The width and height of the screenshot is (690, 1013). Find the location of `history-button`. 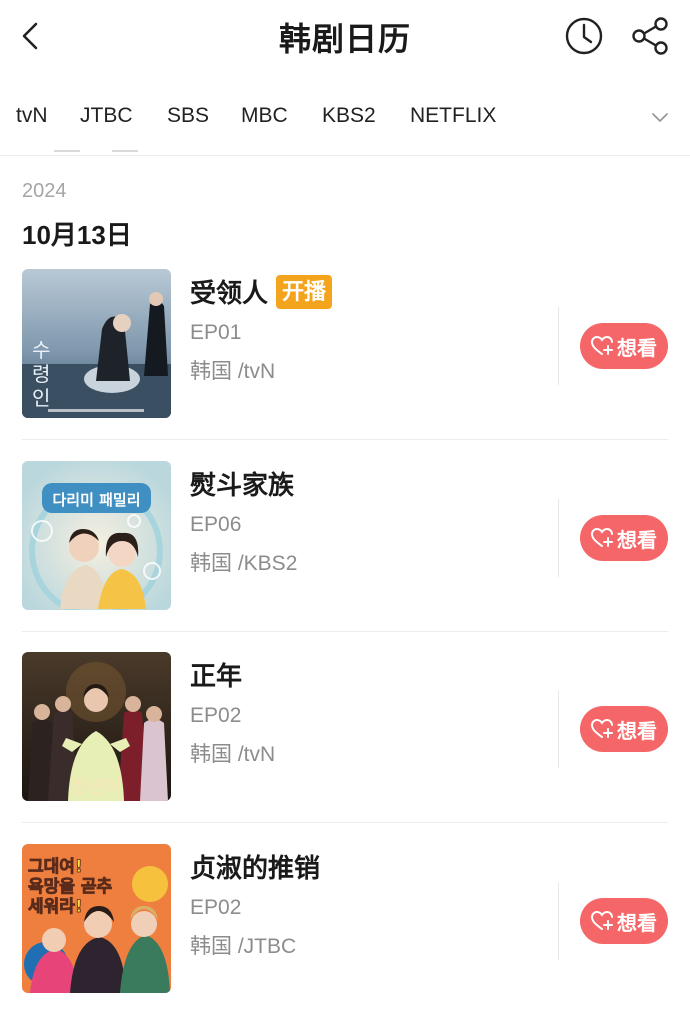

history-button is located at coordinates (584, 36).